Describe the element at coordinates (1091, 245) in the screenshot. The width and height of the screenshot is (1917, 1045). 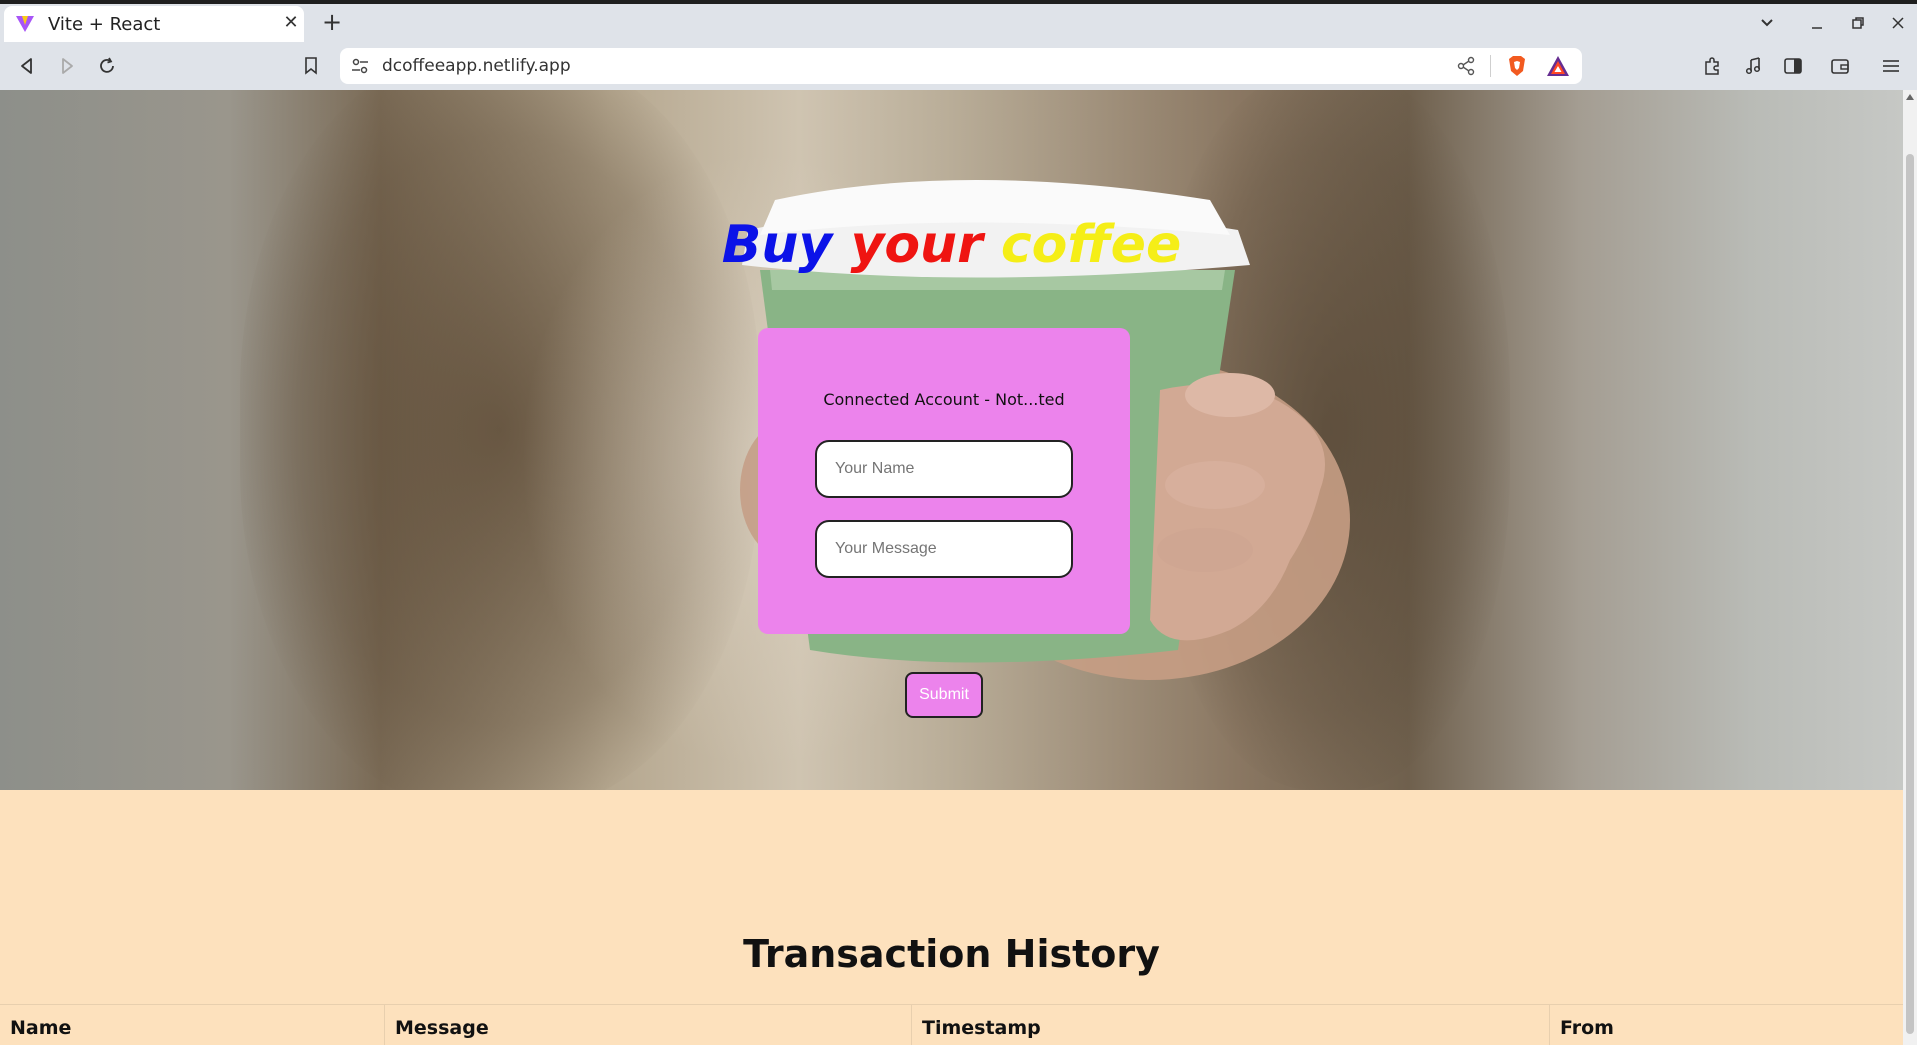
I see `title-word-coffee: coffee` at that location.